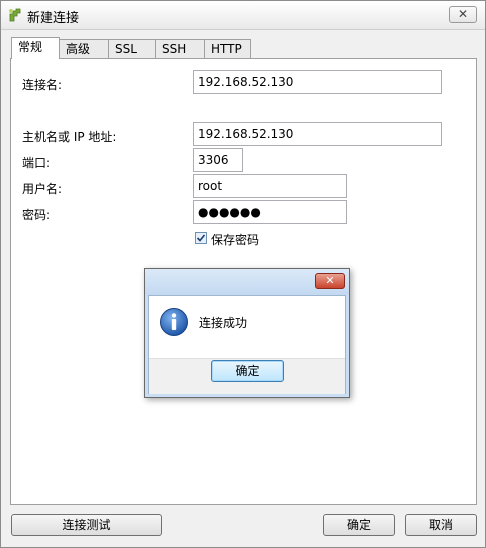 Image resolution: width=486 pixels, height=548 pixels. I want to click on check-icon, so click(201, 238).